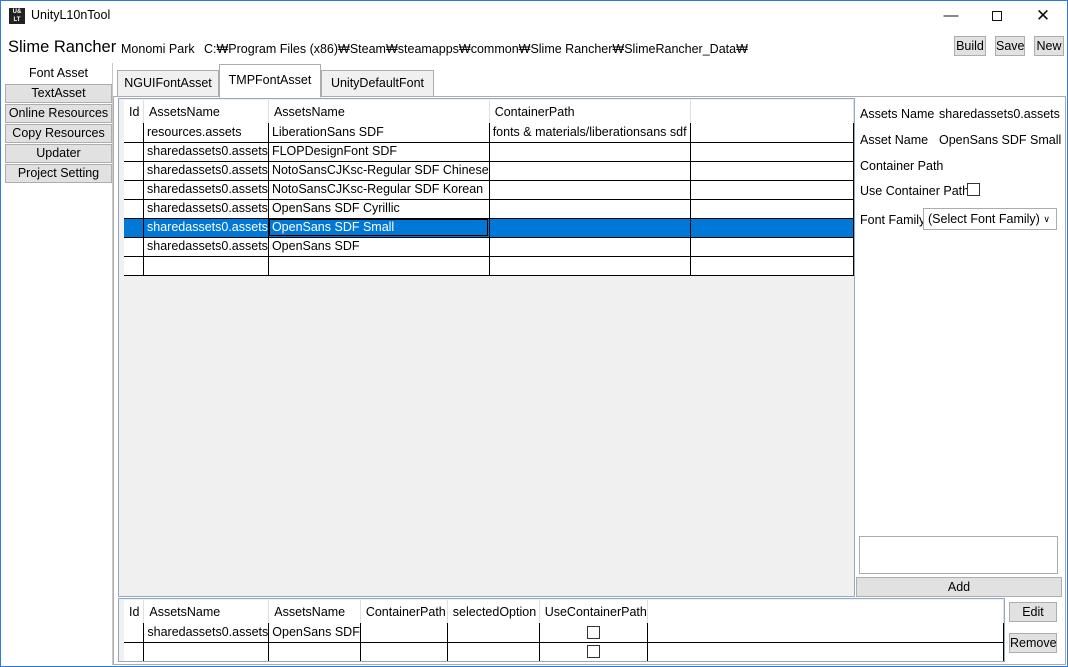 Image resolution: width=1068 pixels, height=667 pixels. Describe the element at coordinates (58, 73) in the screenshot. I see `sidebar-item-font-asset: Font Asset` at that location.